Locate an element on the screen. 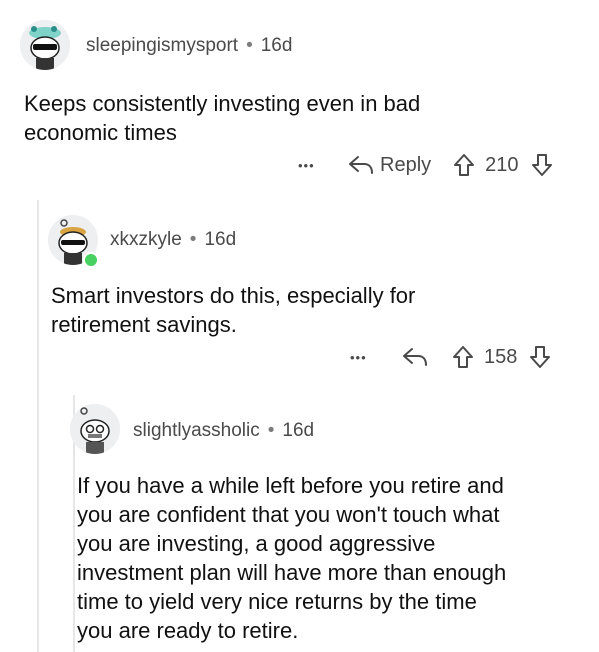 The width and height of the screenshot is (599, 652). comment-meta: sleepingismysport • 16d is located at coordinates (189, 46).